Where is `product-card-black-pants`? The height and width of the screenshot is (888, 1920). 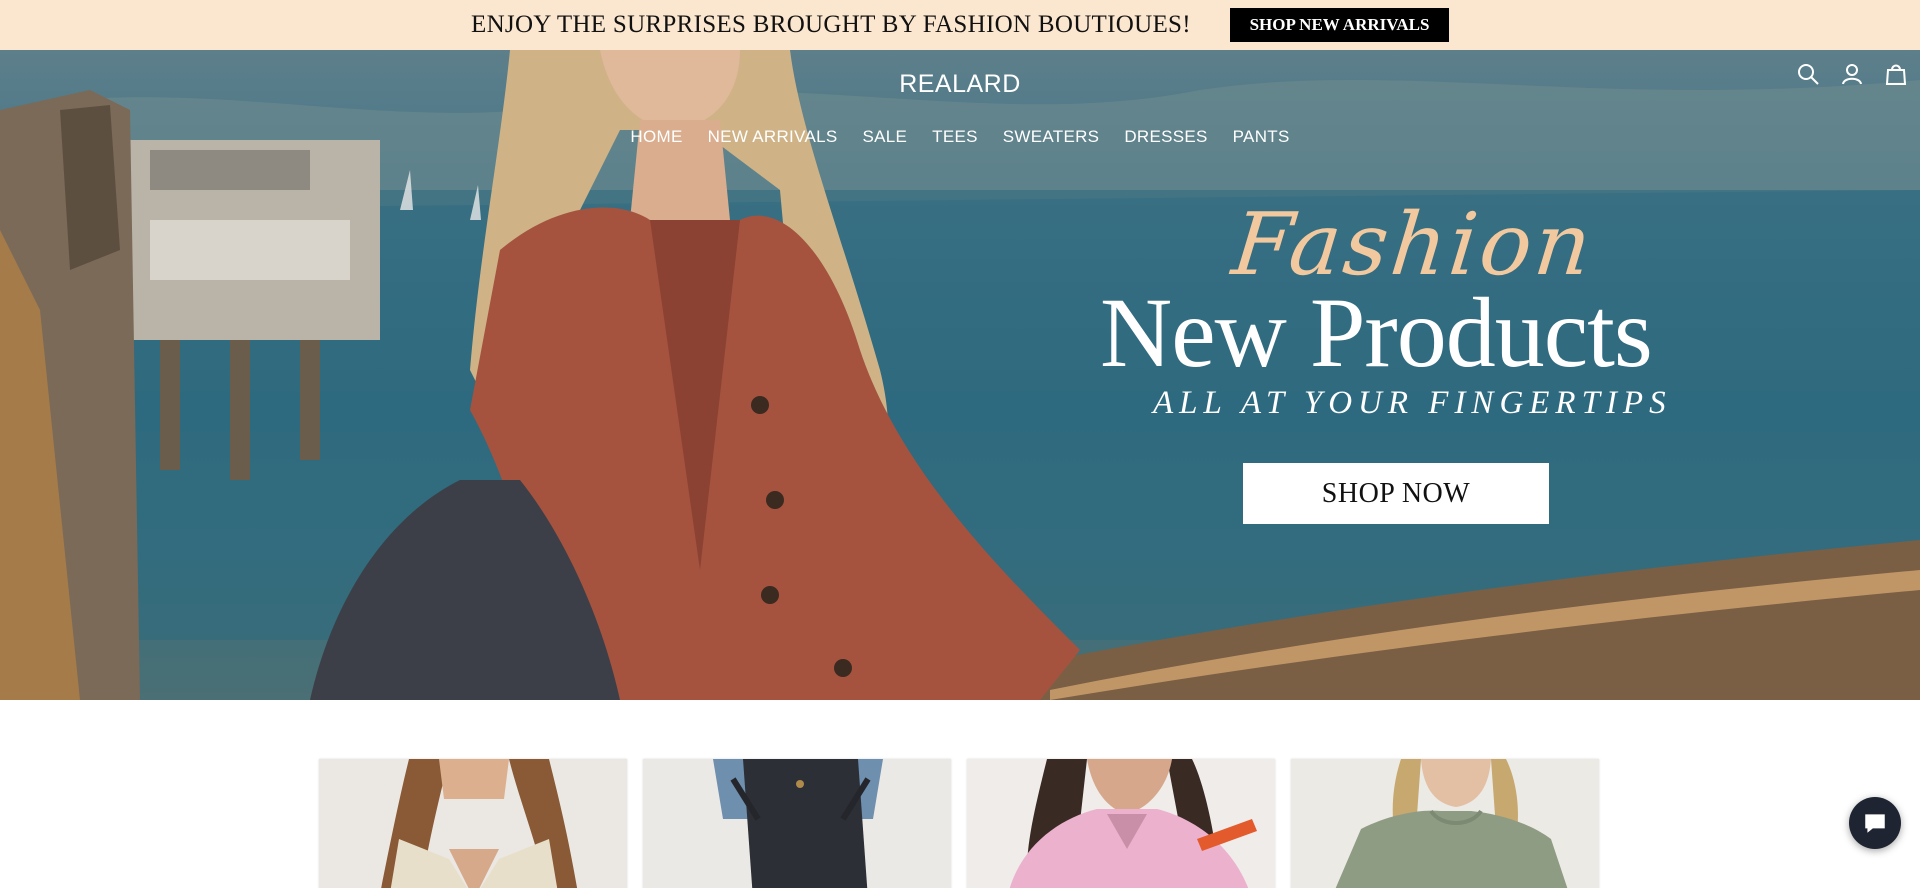 product-card-black-pants is located at coordinates (797, 823).